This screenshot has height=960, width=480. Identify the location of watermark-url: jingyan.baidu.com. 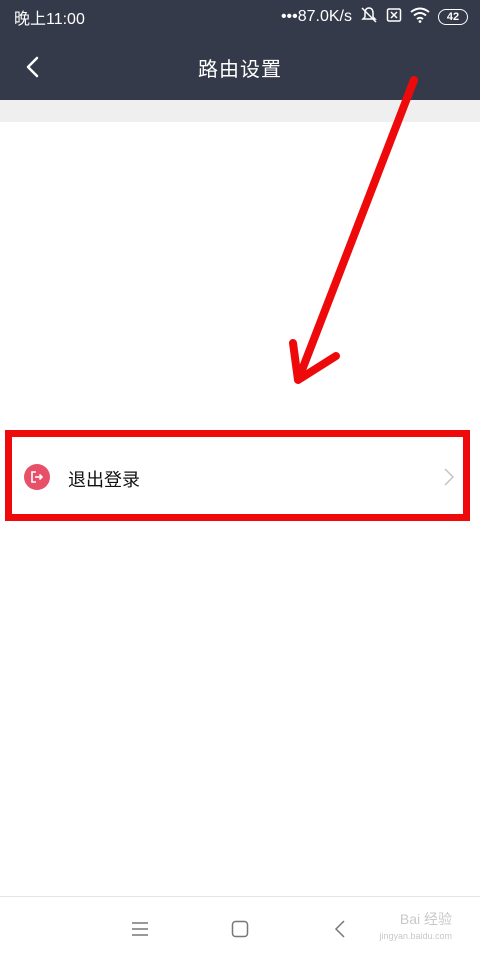
(415, 936).